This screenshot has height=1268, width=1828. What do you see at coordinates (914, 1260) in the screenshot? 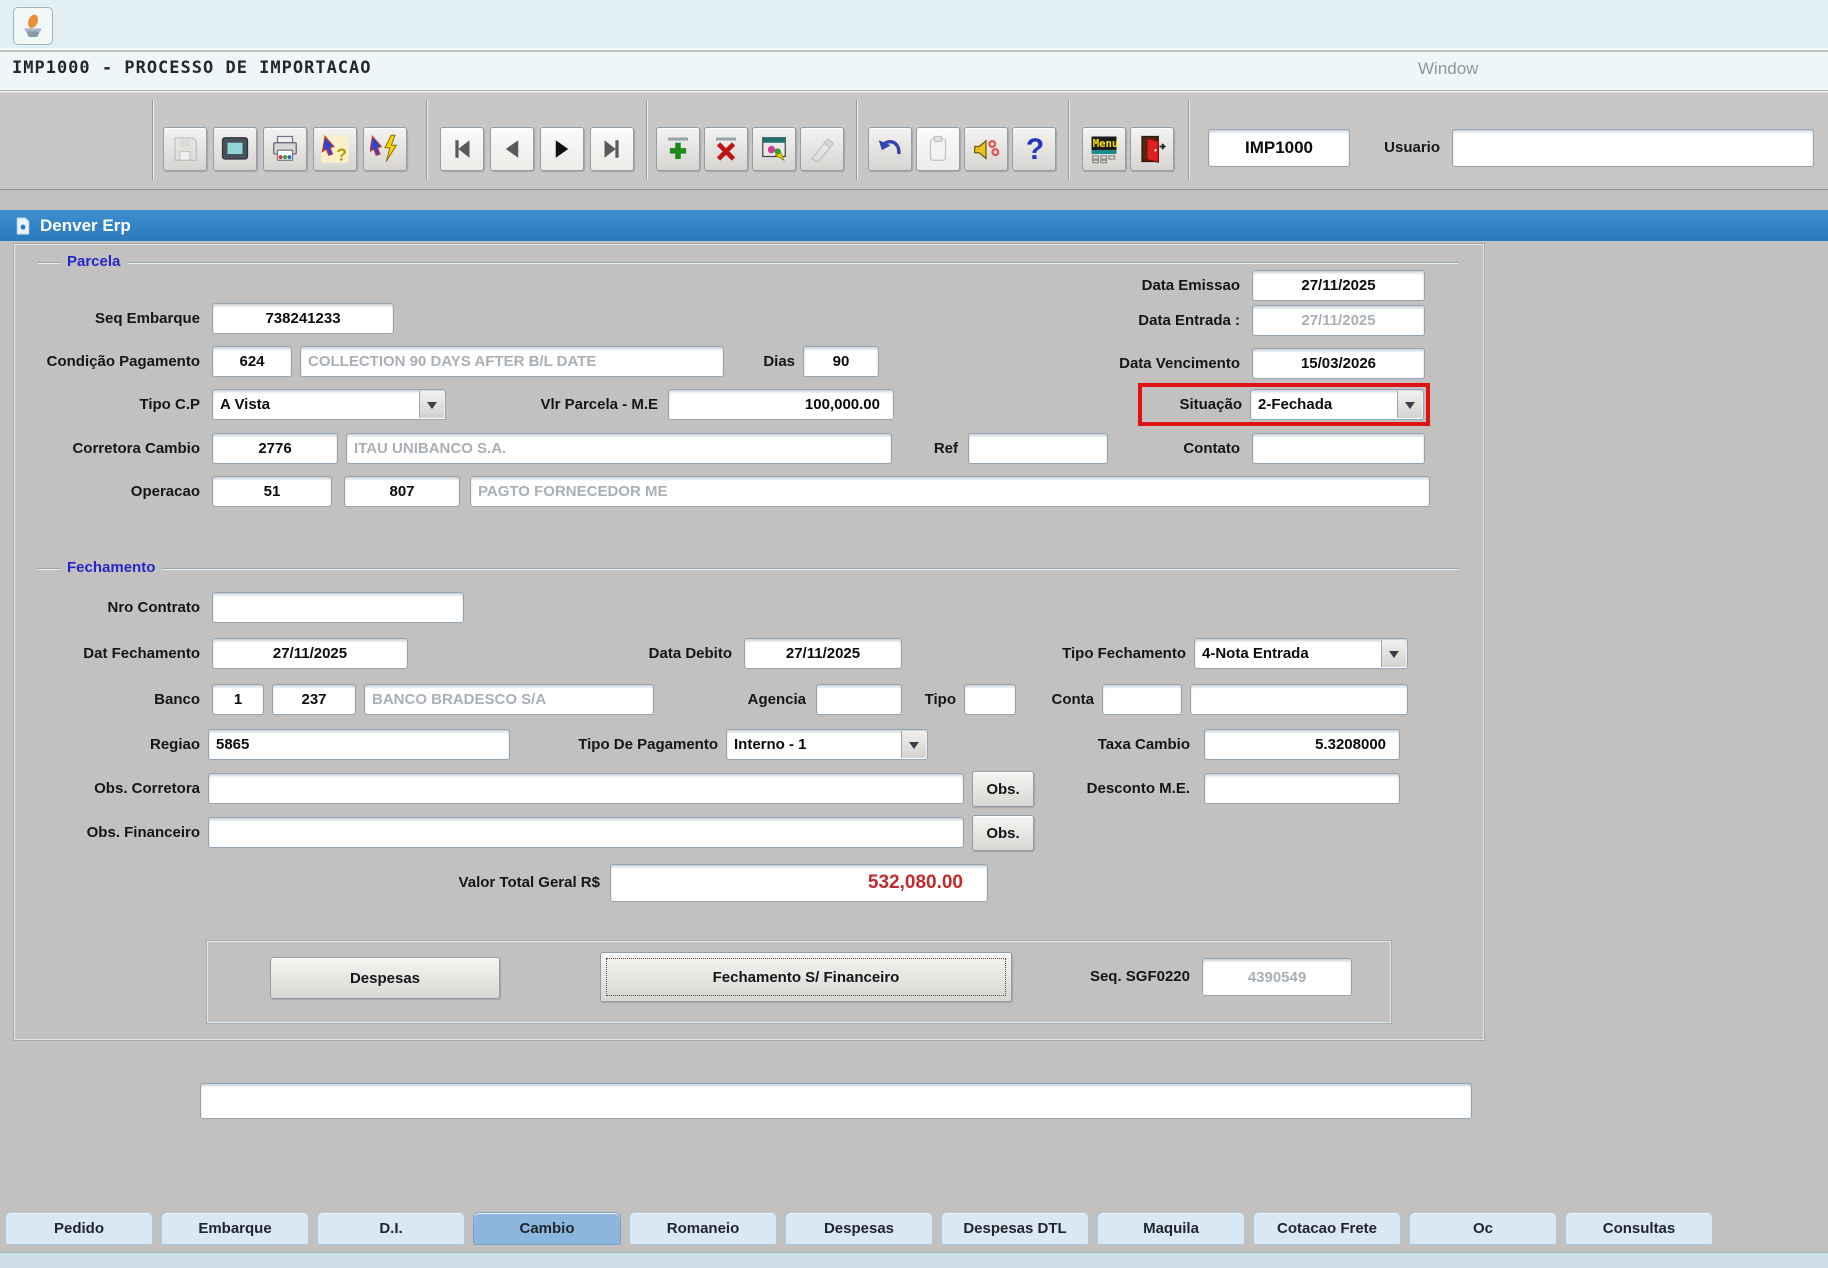
I see `status-strip` at bounding box center [914, 1260].